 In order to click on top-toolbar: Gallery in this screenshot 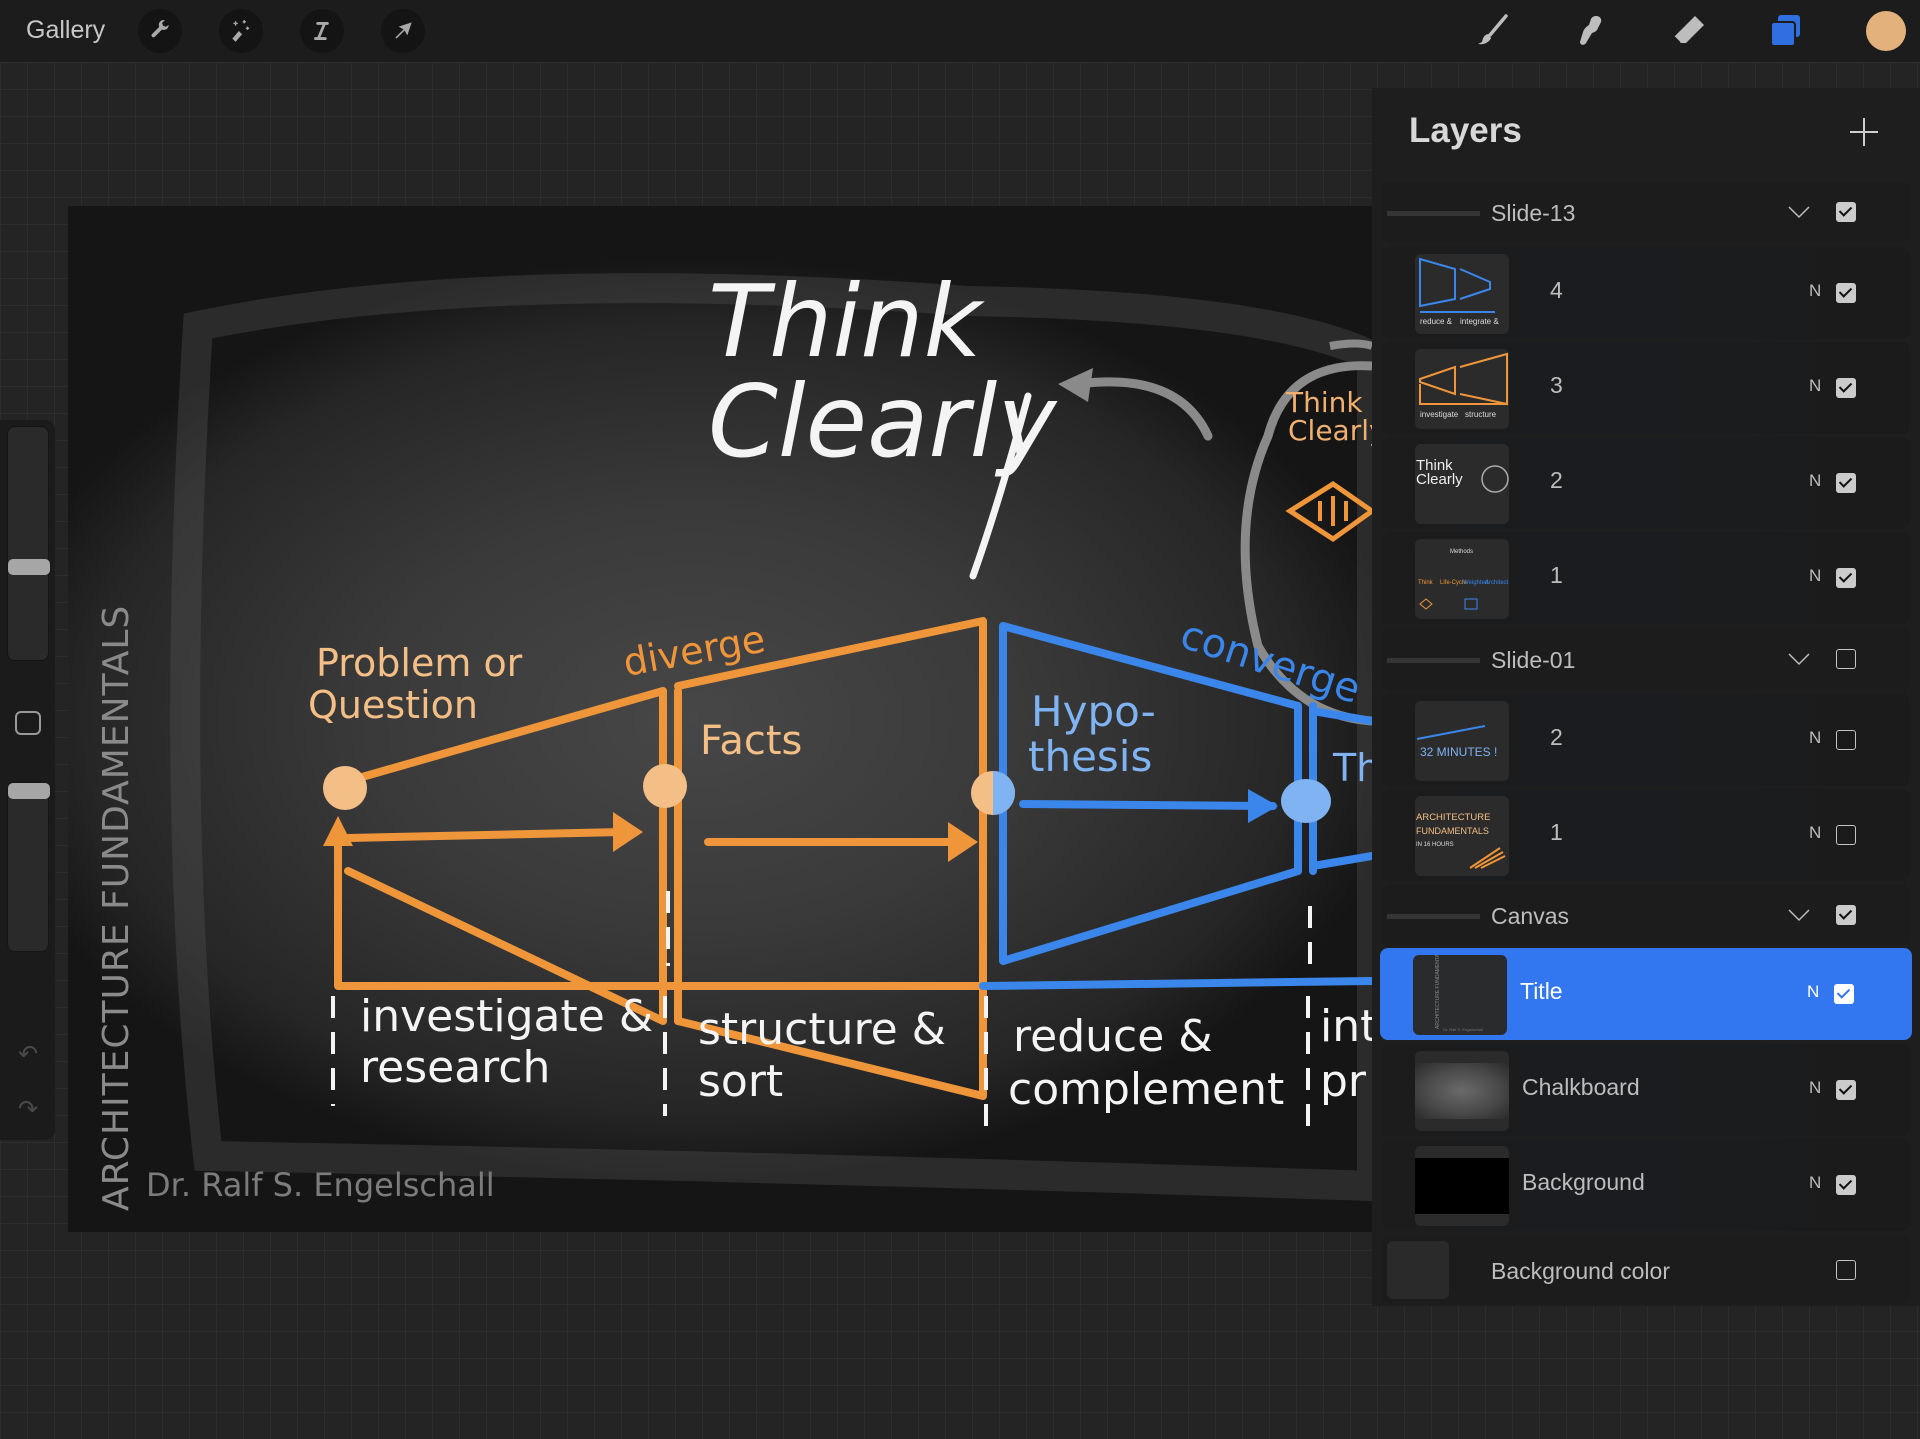, I will do `click(960, 31)`.